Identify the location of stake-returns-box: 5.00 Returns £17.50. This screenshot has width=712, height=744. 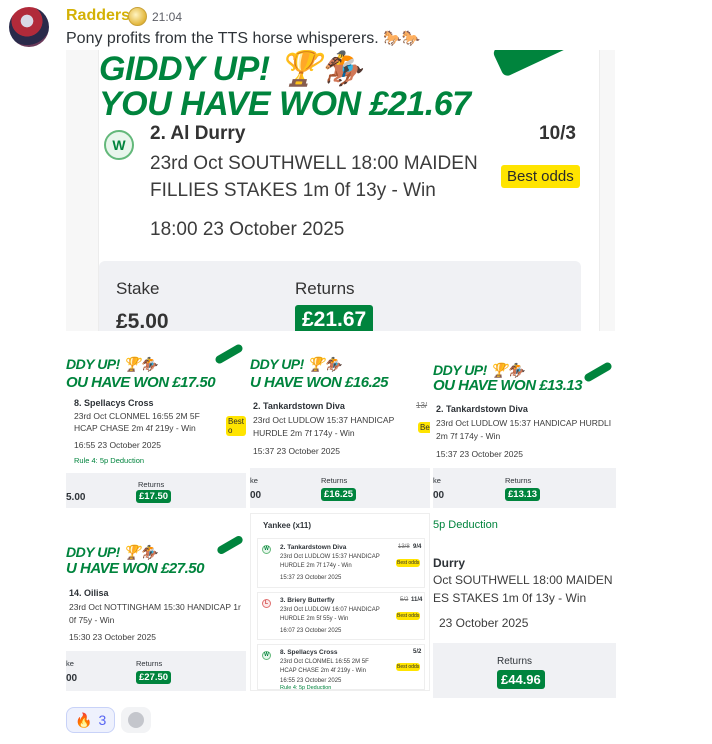
(156, 490).